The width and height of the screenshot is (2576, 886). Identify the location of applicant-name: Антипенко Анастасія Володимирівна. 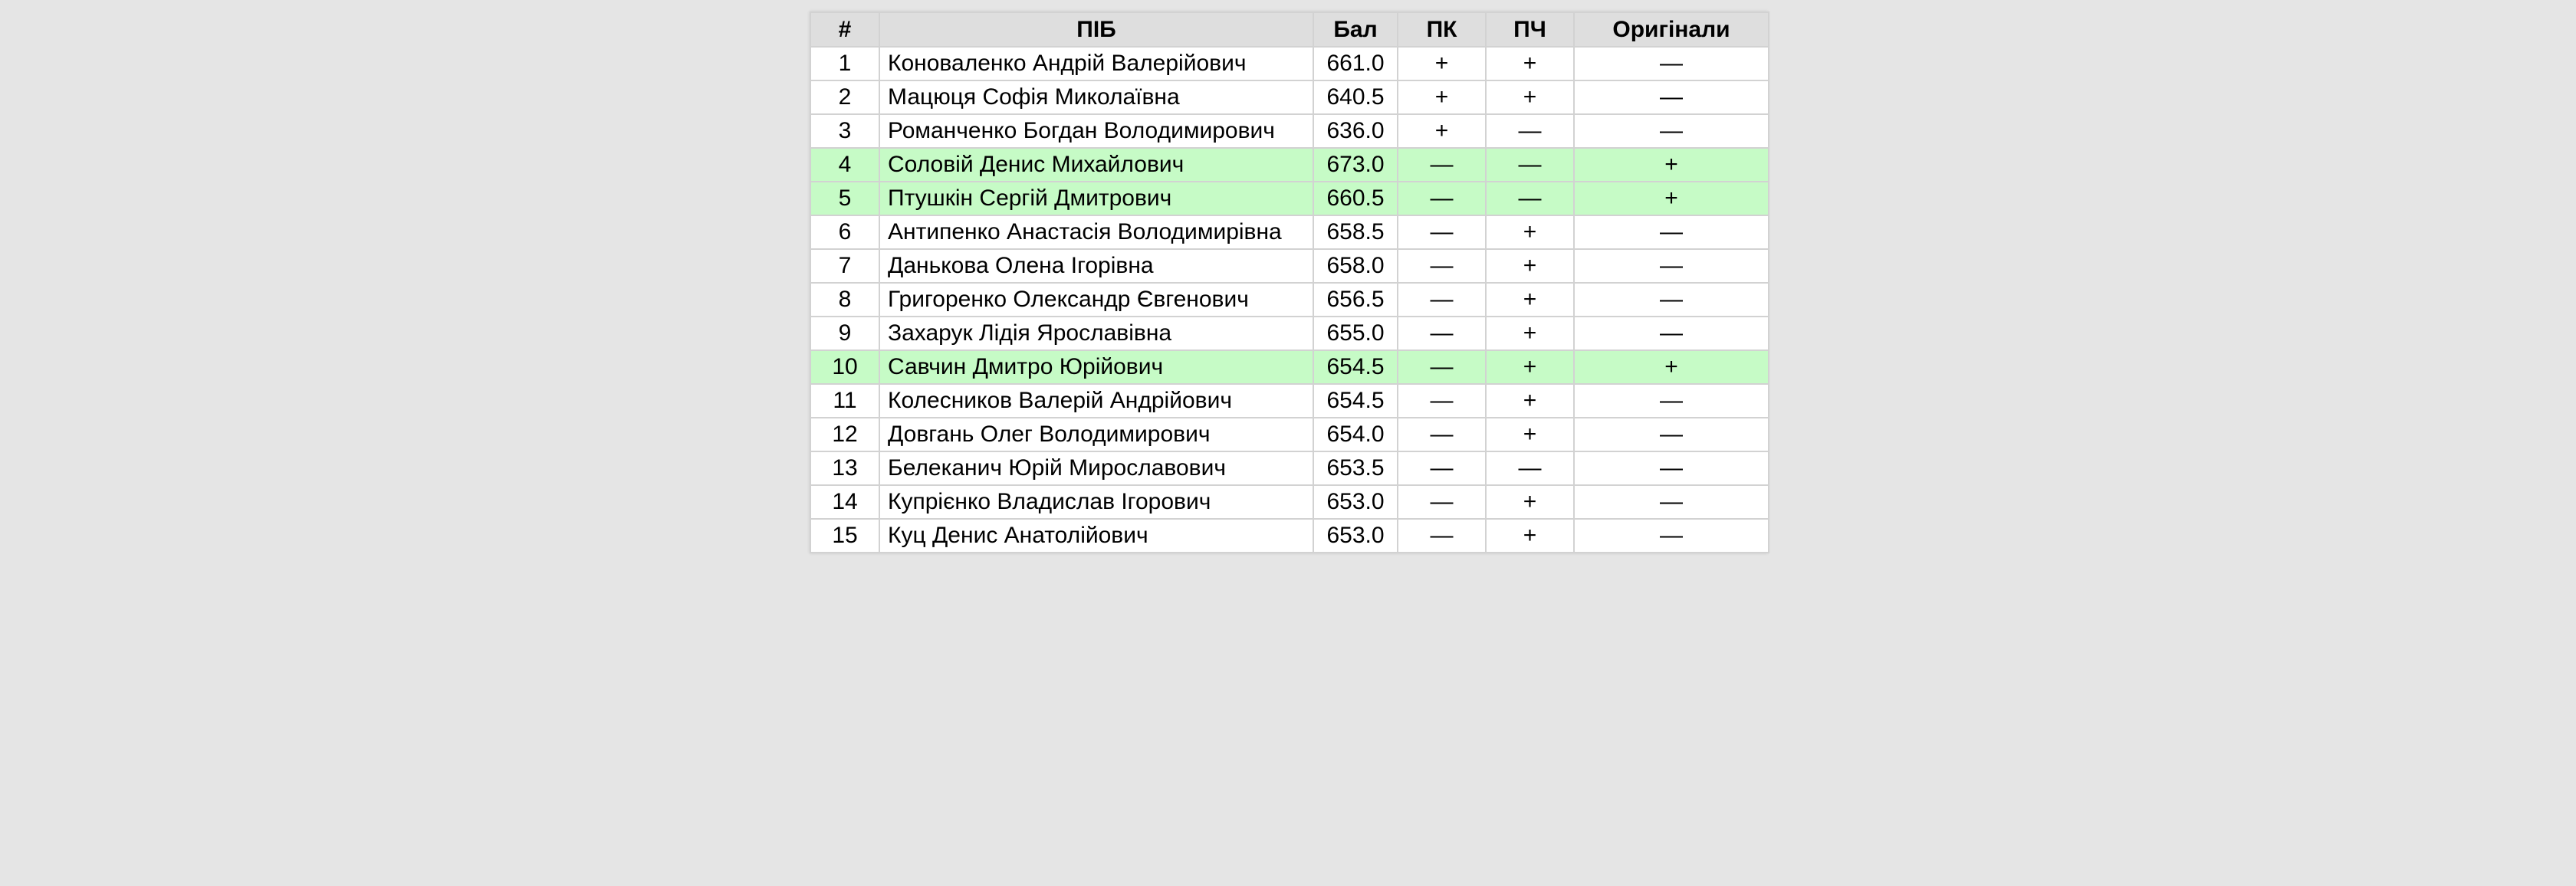
(1096, 232).